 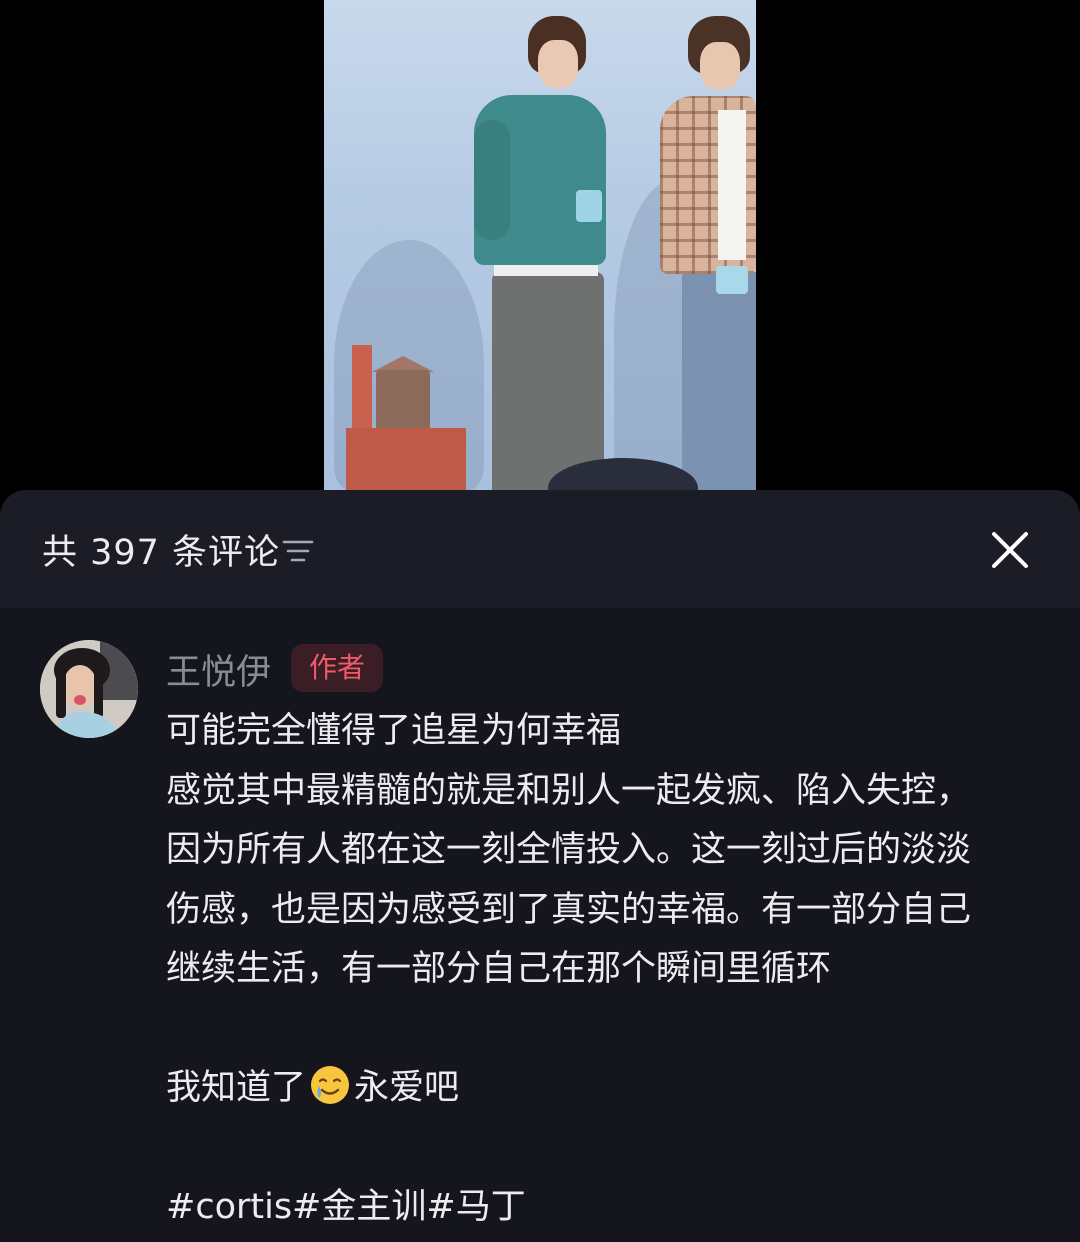 What do you see at coordinates (719, 381) in the screenshot?
I see `person-right-pants` at bounding box center [719, 381].